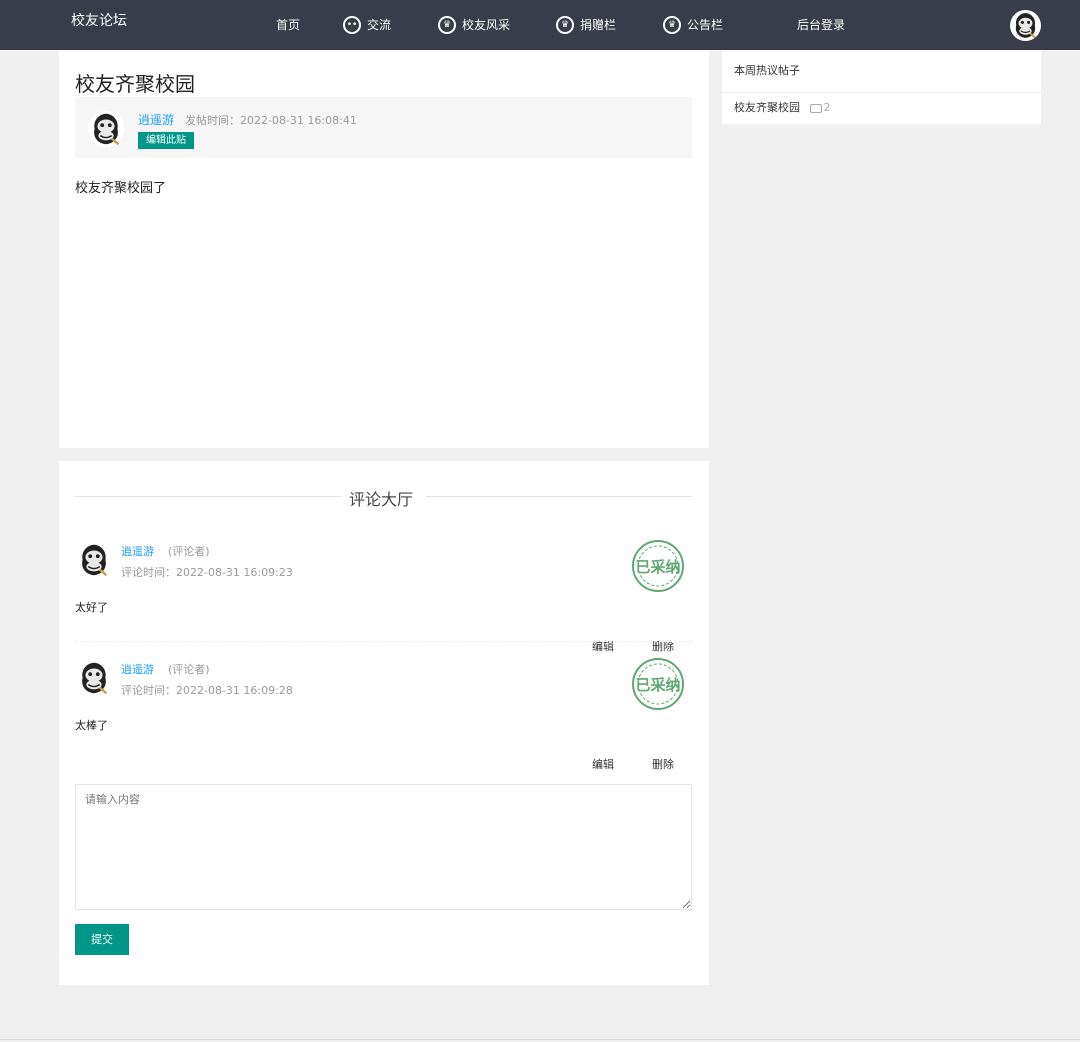  Describe the element at coordinates (705, 25) in the screenshot. I see `nav-announcement-label: 公告栏` at that location.